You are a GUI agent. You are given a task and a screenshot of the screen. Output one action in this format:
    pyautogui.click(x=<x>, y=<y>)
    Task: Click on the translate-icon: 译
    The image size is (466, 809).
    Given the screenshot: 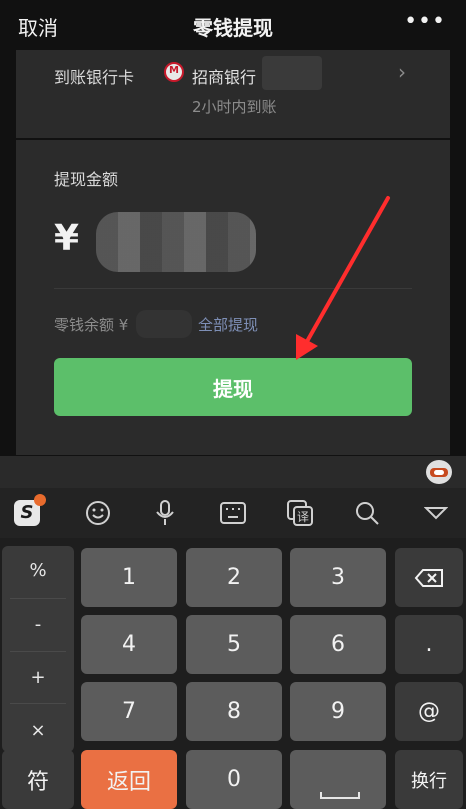 What is the action you would take?
    pyautogui.click(x=300, y=513)
    